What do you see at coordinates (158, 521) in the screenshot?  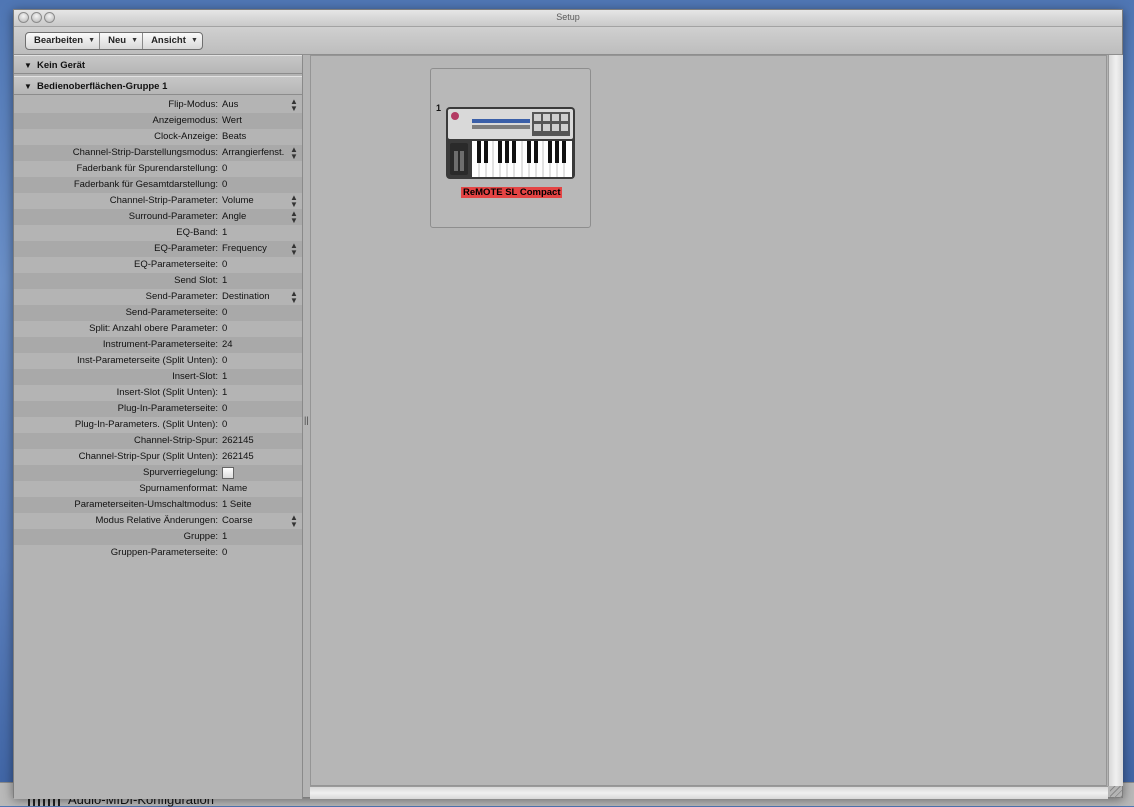 I see `parameter-row: Modus Relative Änderungen: Coarse ▲ ▼` at bounding box center [158, 521].